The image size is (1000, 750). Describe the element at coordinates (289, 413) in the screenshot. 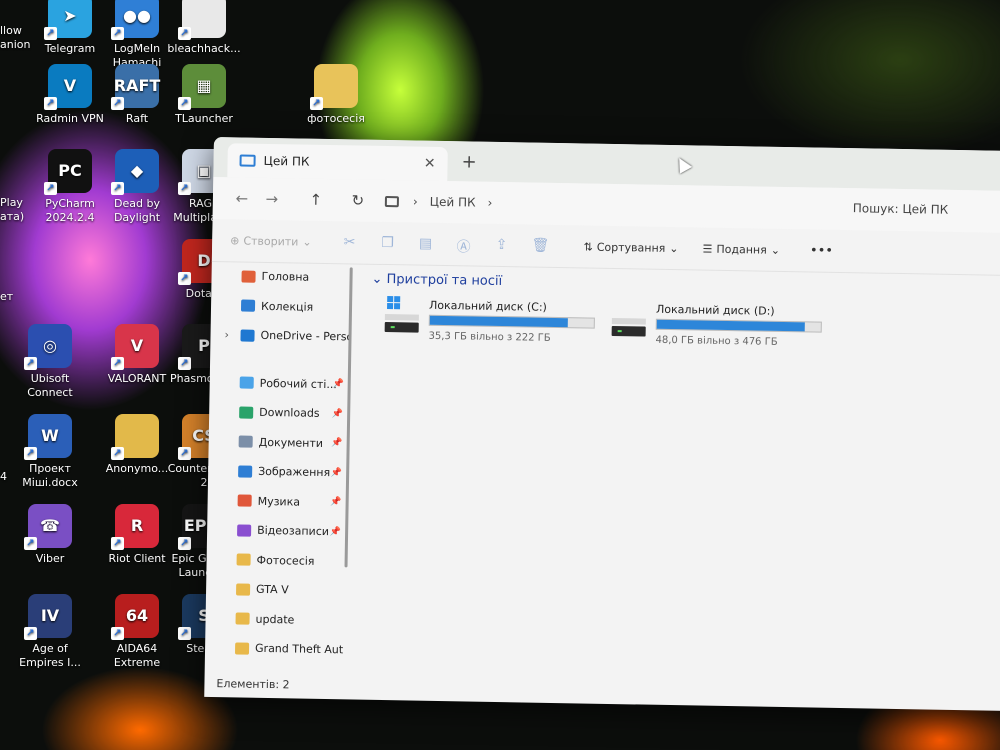

I see `sidebar-item-label: Downloads` at that location.